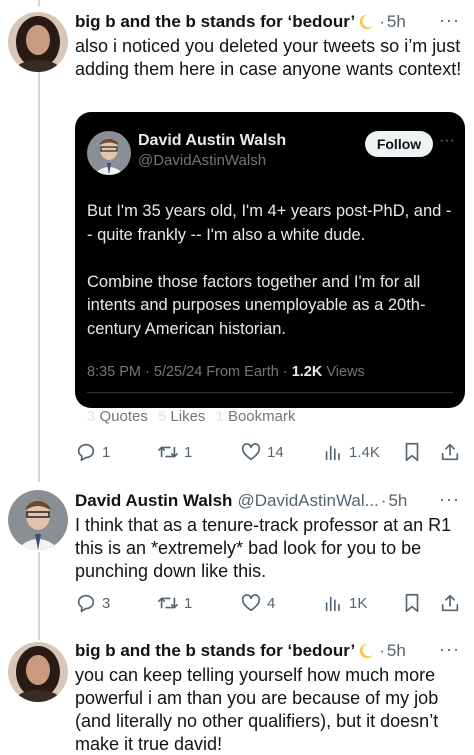 The height and width of the screenshot is (755, 474). What do you see at coordinates (399, 144) in the screenshot?
I see `follow-button: Follow` at bounding box center [399, 144].